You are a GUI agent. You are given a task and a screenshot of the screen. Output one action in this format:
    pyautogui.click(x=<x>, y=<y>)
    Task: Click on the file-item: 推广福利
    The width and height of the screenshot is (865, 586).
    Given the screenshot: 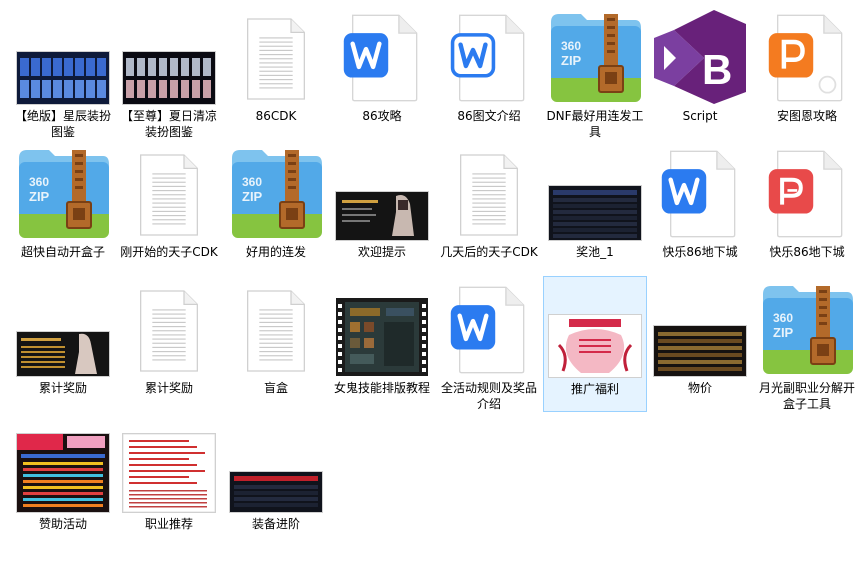 What is the action you would take?
    pyautogui.click(x=595, y=344)
    